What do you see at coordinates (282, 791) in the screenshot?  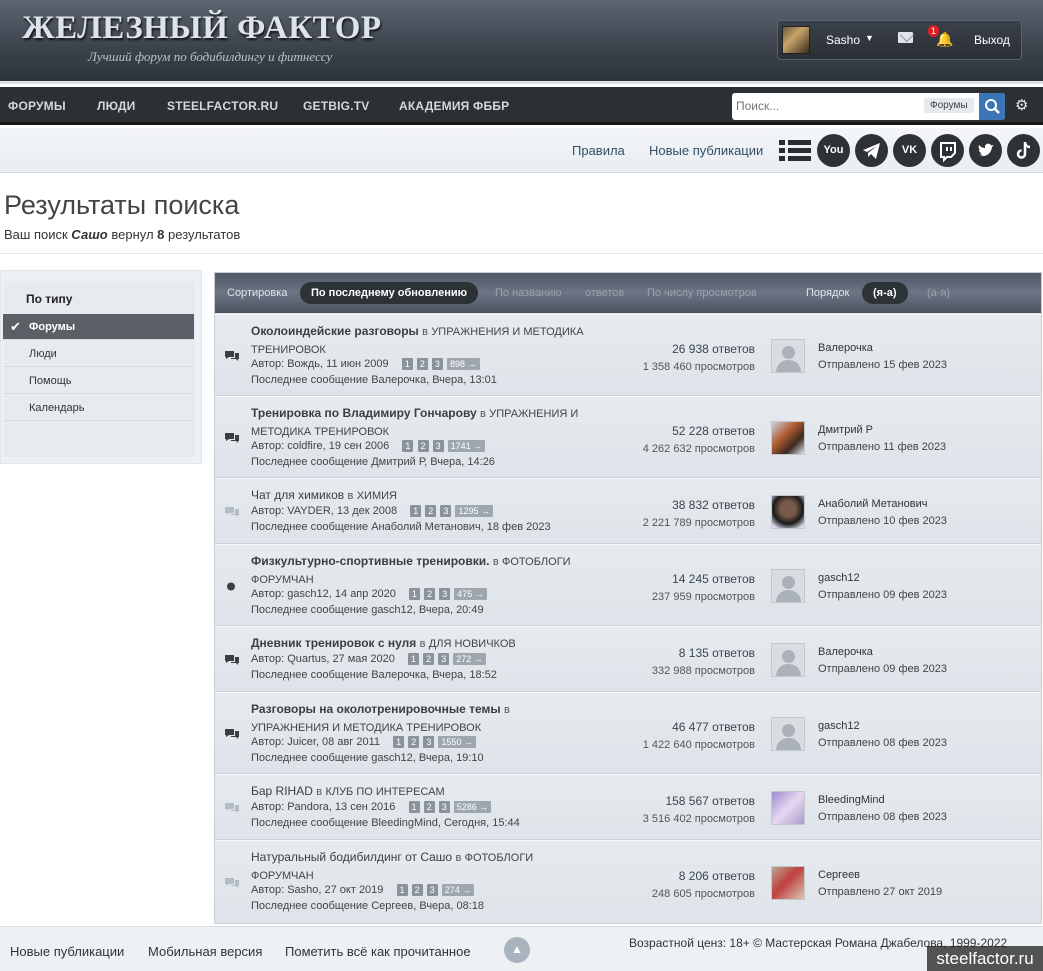 I see `thread-title-link: Бар RIHAD` at bounding box center [282, 791].